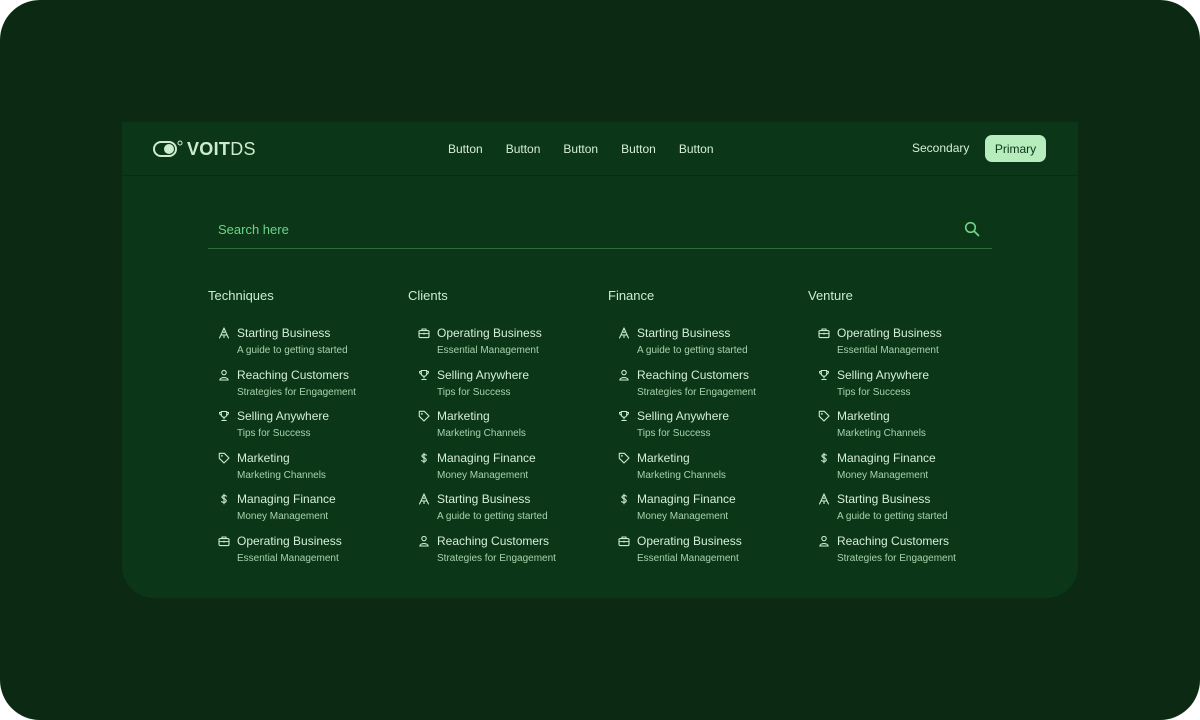 This screenshot has height=720, width=1200. Describe the element at coordinates (168, 148) in the screenshot. I see `logo-mark-icon` at that location.